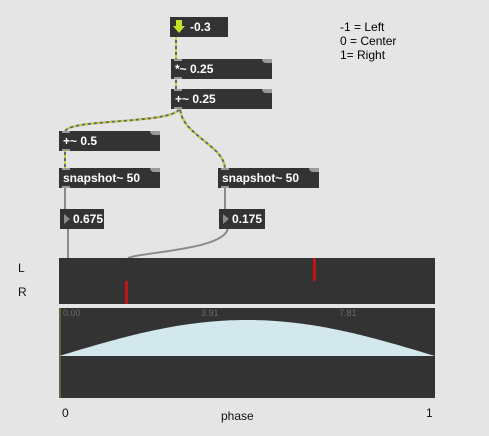 The height and width of the screenshot is (436, 489). Describe the element at coordinates (80, 141) in the screenshot. I see `add-object-b-label: +~ 0.5` at that location.